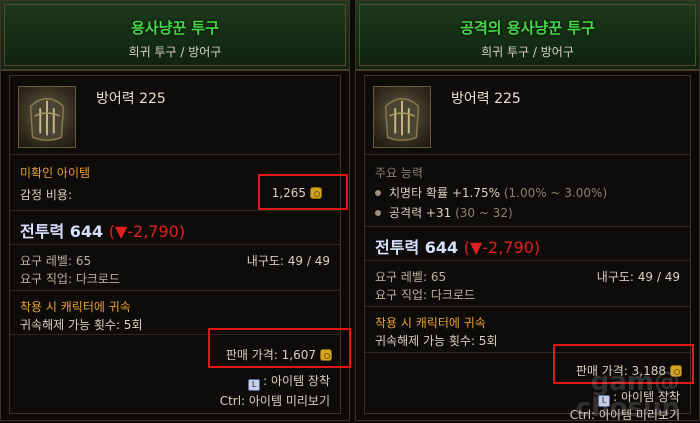 The height and width of the screenshot is (423, 700). I want to click on stat-main: 공격력 +31, so click(420, 213).